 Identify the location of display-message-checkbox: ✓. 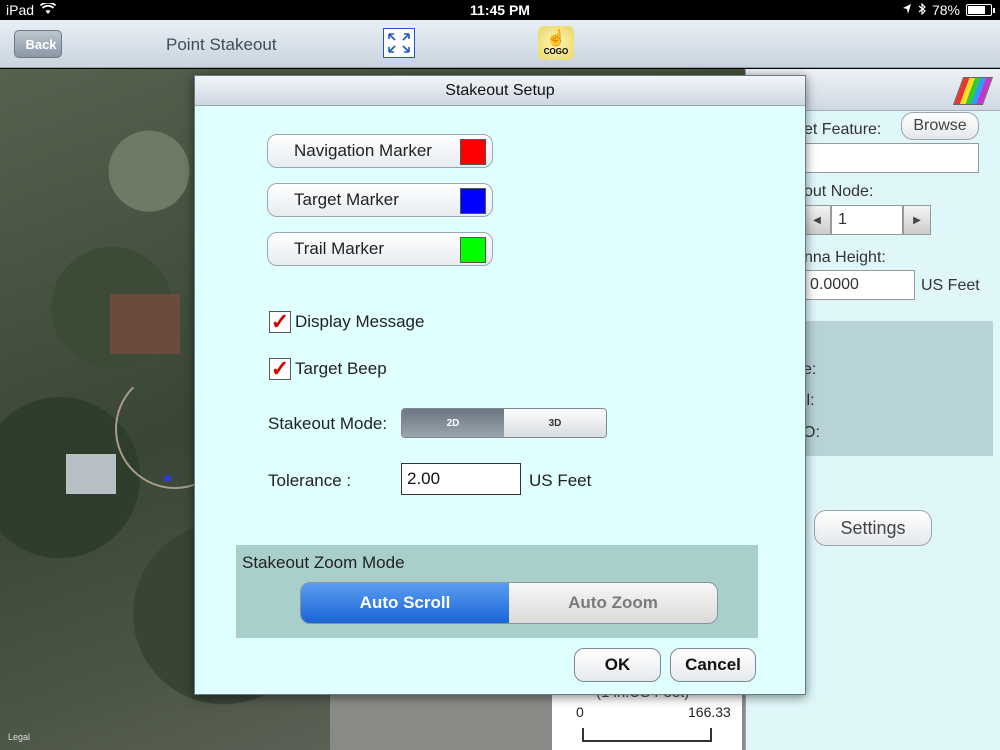
(280, 322).